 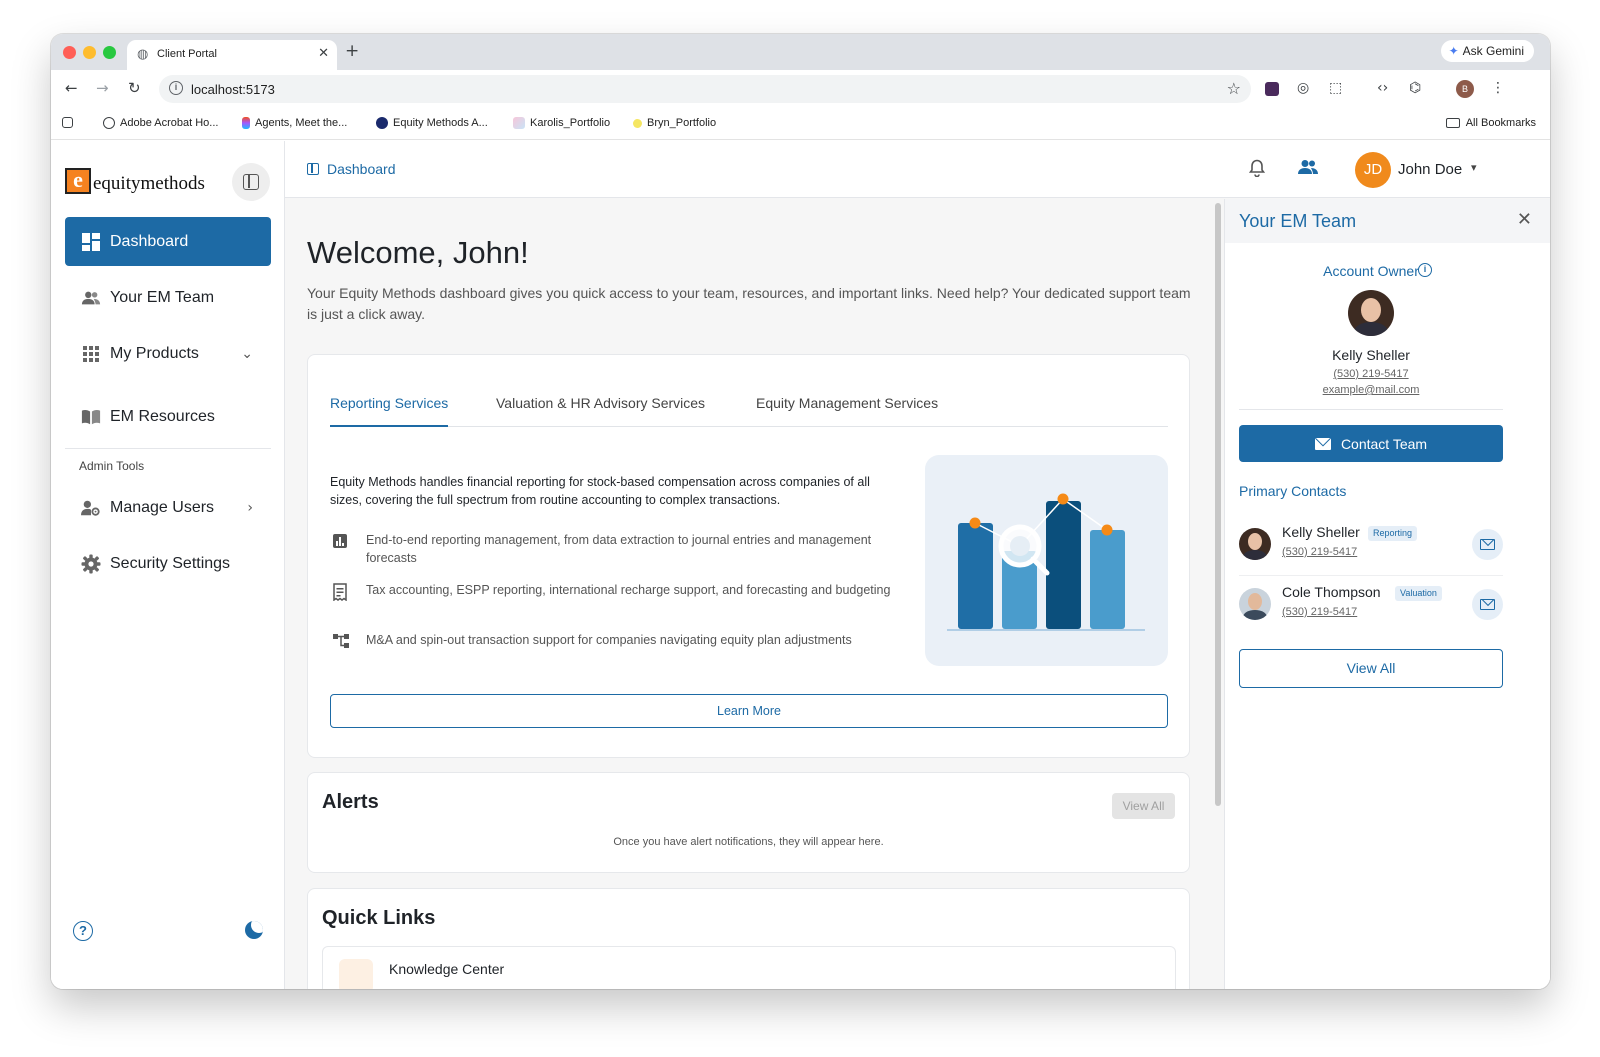 What do you see at coordinates (313, 169) in the screenshot?
I see `dashboard-layout-icon` at bounding box center [313, 169].